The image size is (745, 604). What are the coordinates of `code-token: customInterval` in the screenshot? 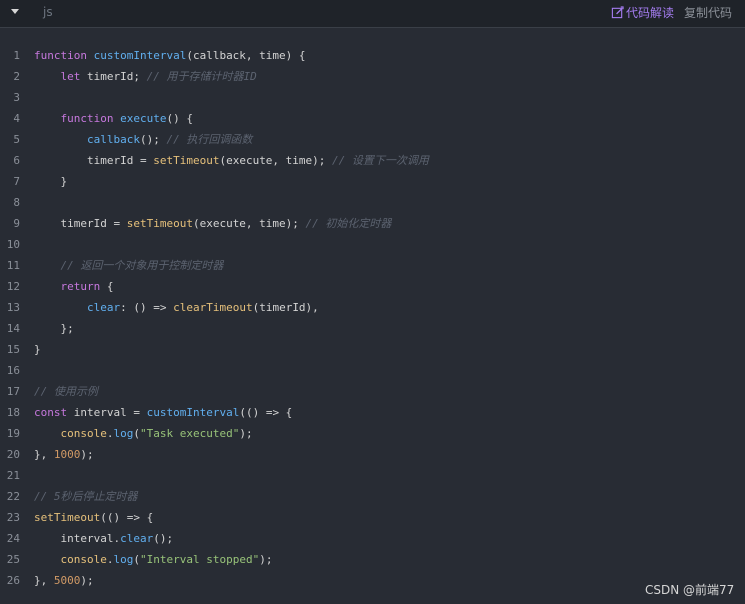 It's located at (193, 412).